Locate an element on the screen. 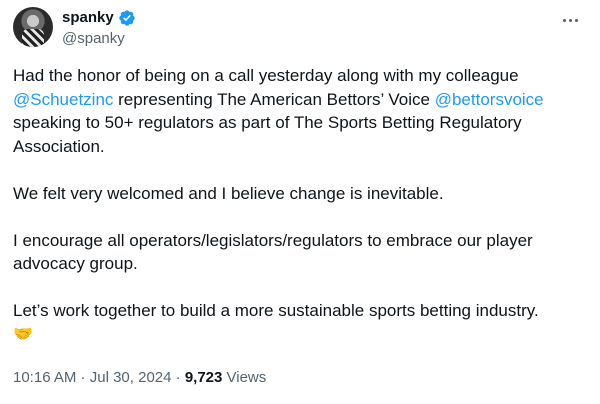 This screenshot has height=404, width=600. tweet-time: 10:16 AM is located at coordinates (44, 377).